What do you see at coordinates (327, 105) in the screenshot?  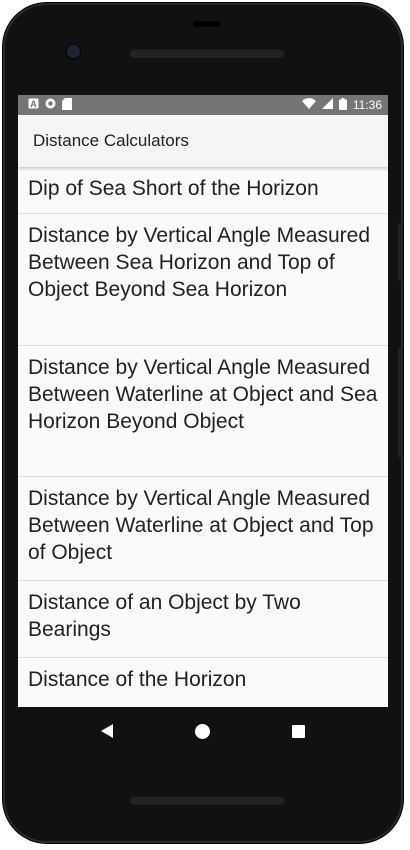 I see `signal-icon` at bounding box center [327, 105].